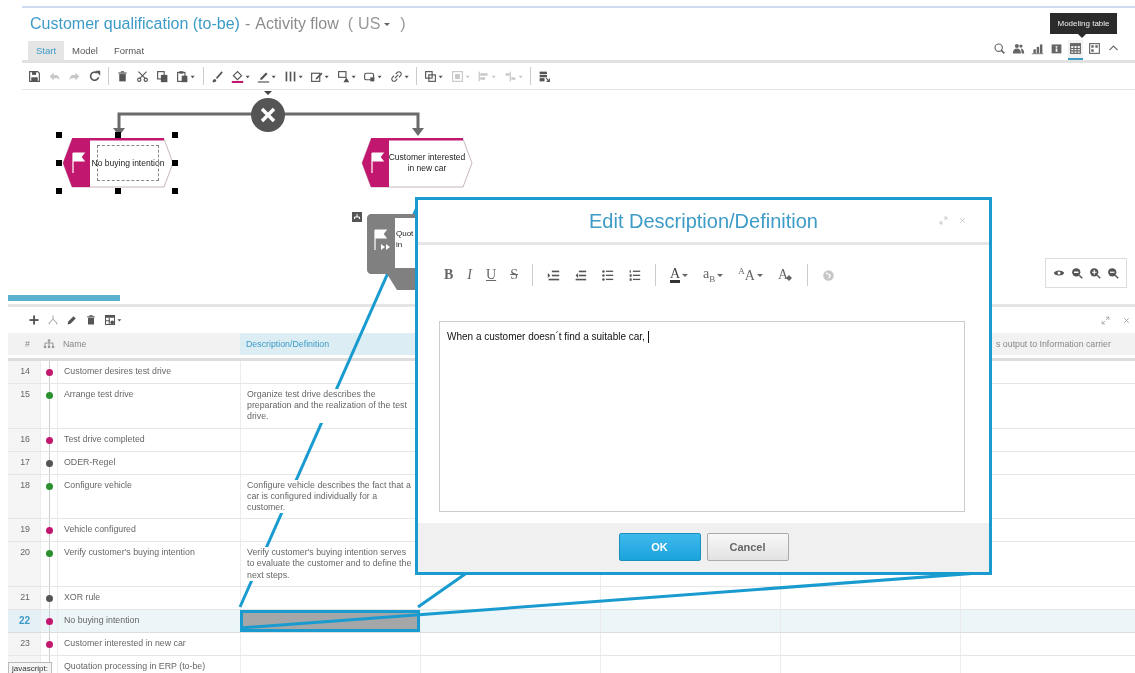  I want to click on play-icon, so click(385, 247).